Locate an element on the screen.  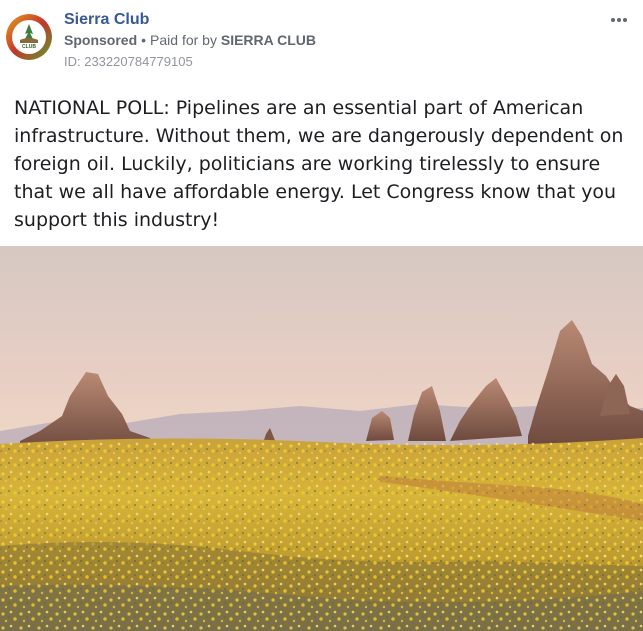
paid-for-name: SIERRA CLUB is located at coordinates (268, 40).